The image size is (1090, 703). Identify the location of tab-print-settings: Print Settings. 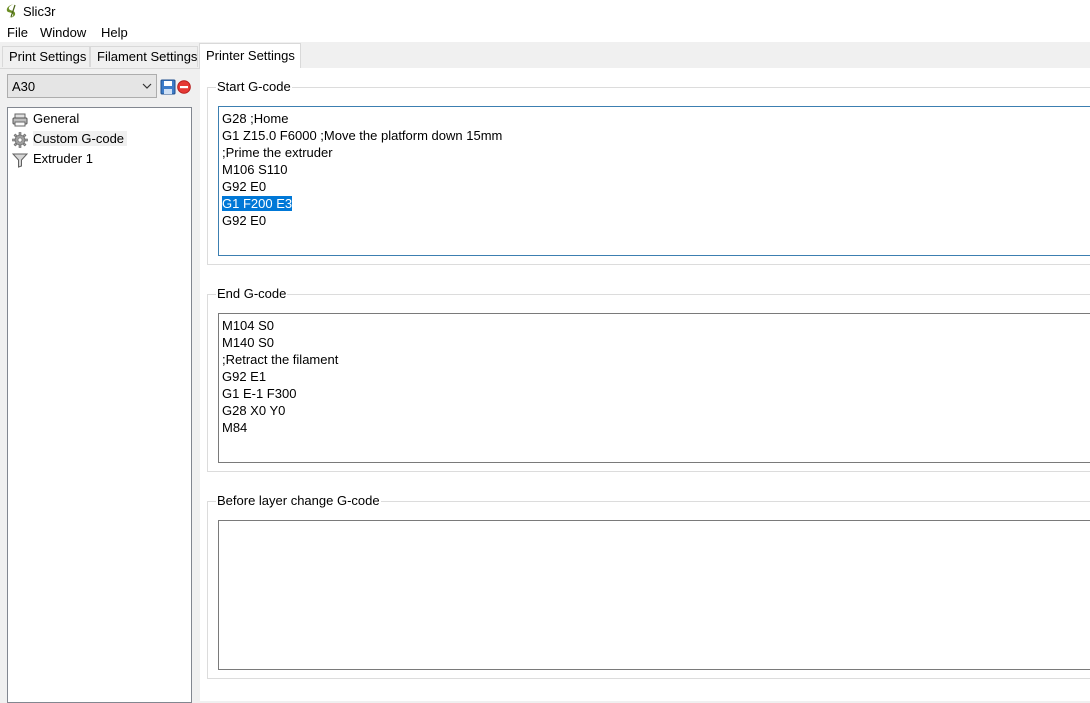
(46, 56).